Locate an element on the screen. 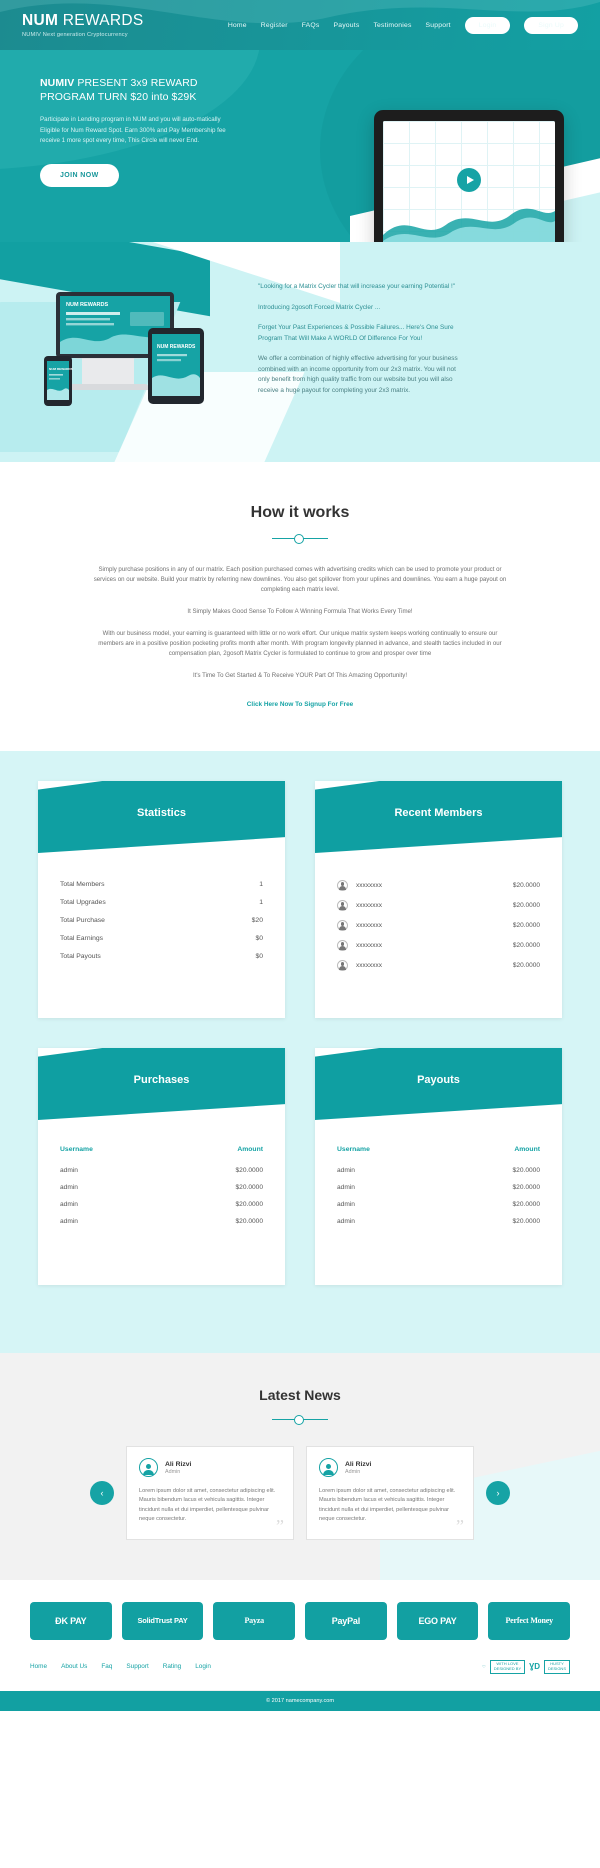 This screenshot has height=1868, width=600. payment-egopay-logo: EGO PAY is located at coordinates (437, 1620).